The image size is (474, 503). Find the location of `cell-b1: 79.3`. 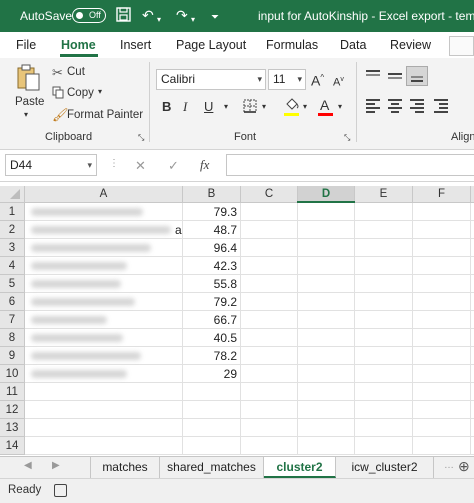

cell-b1: 79.3 is located at coordinates (212, 212).